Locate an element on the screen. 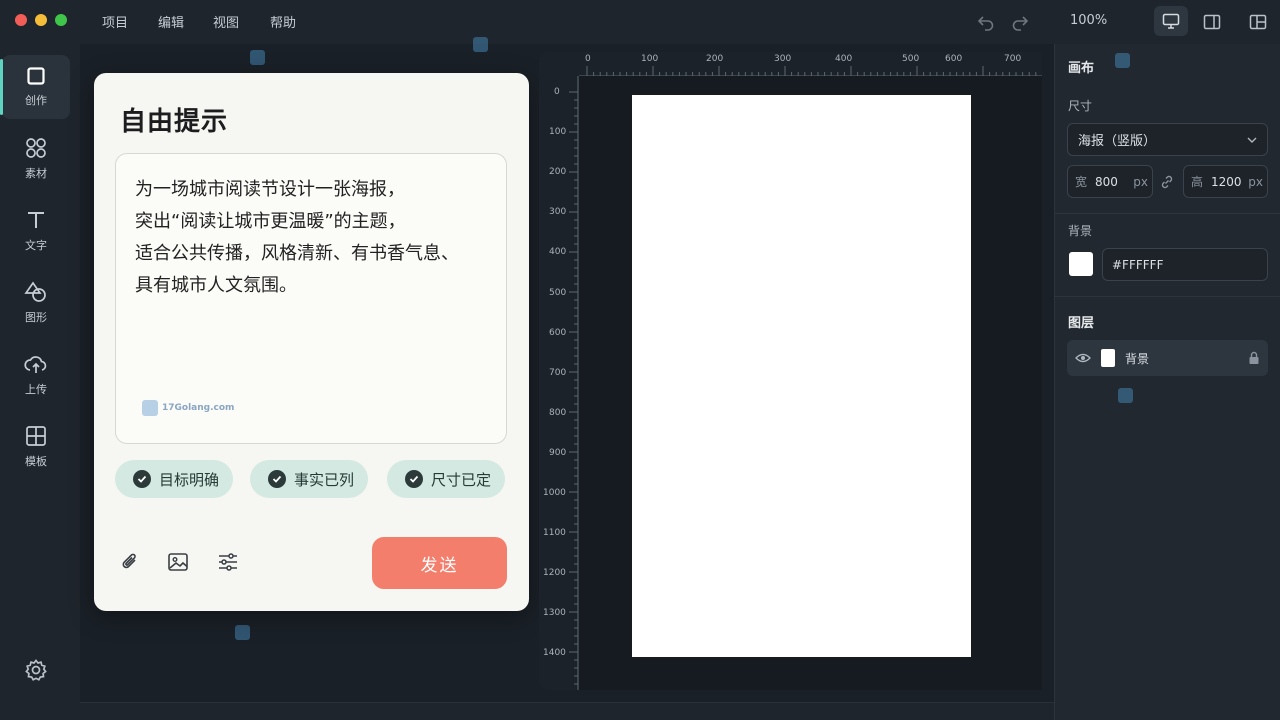  ruler-left-tick: 0 is located at coordinates (557, 92).